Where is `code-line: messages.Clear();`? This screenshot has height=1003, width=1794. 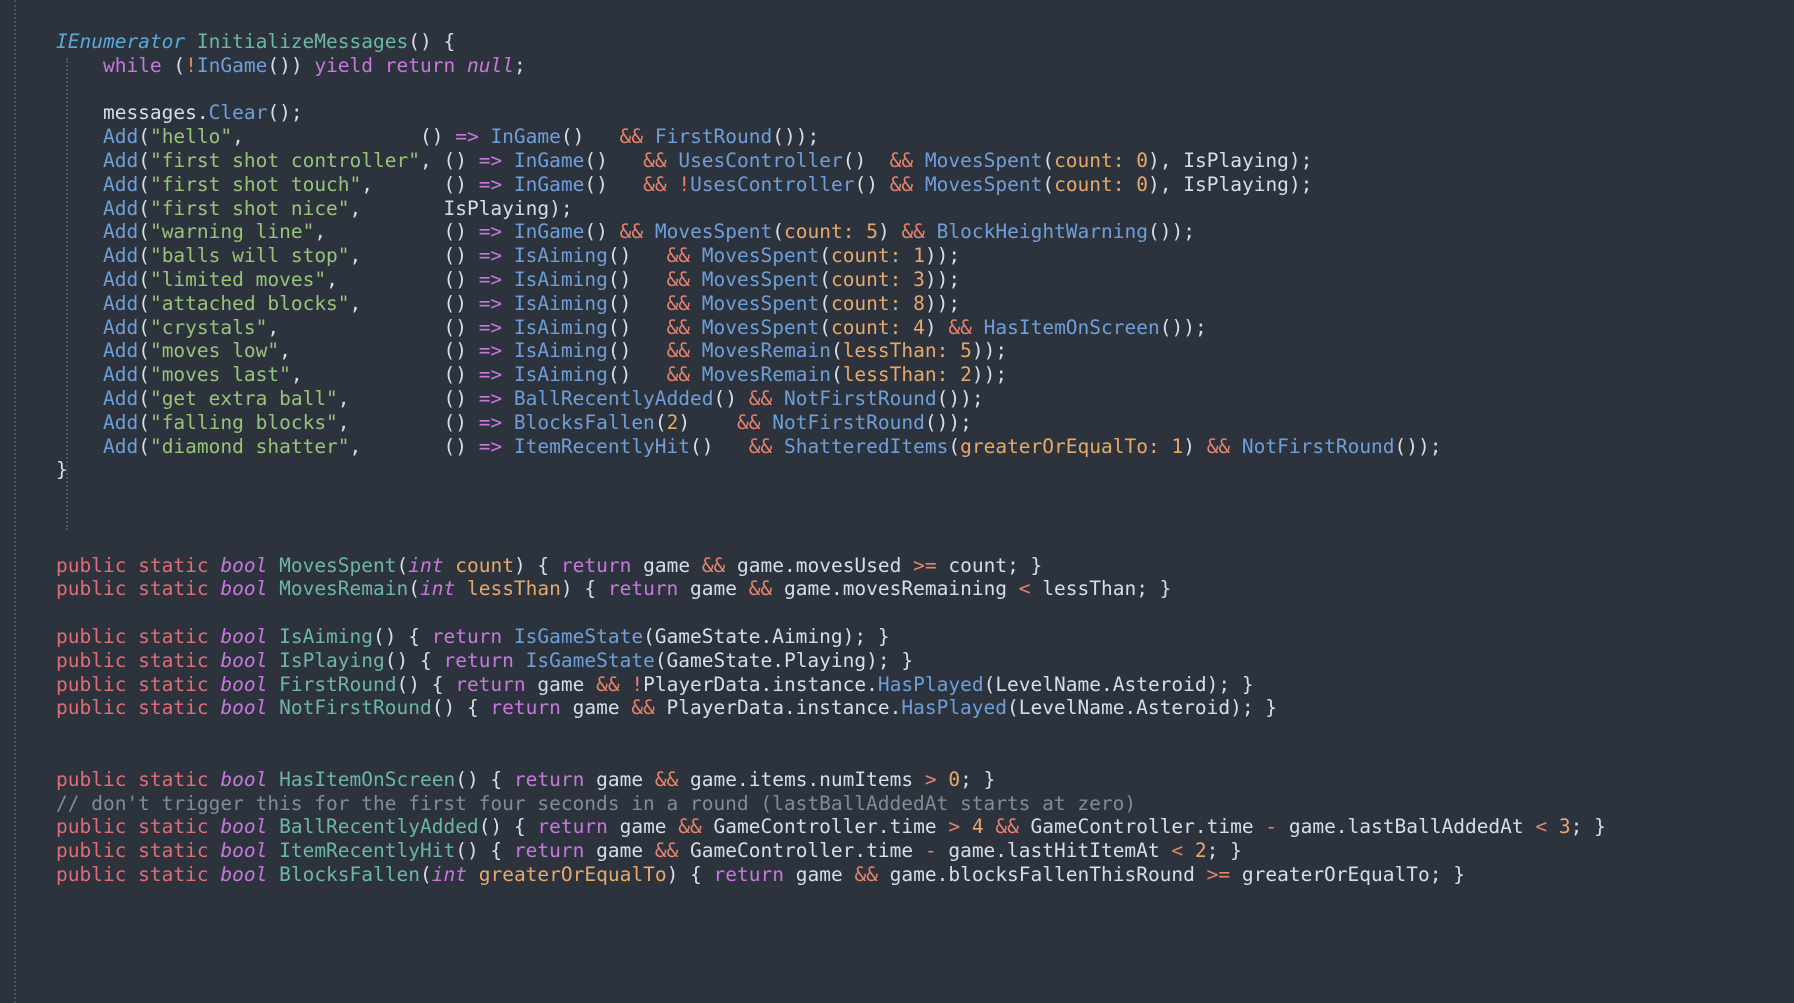
code-line: messages.Clear(); is located at coordinates (925, 113).